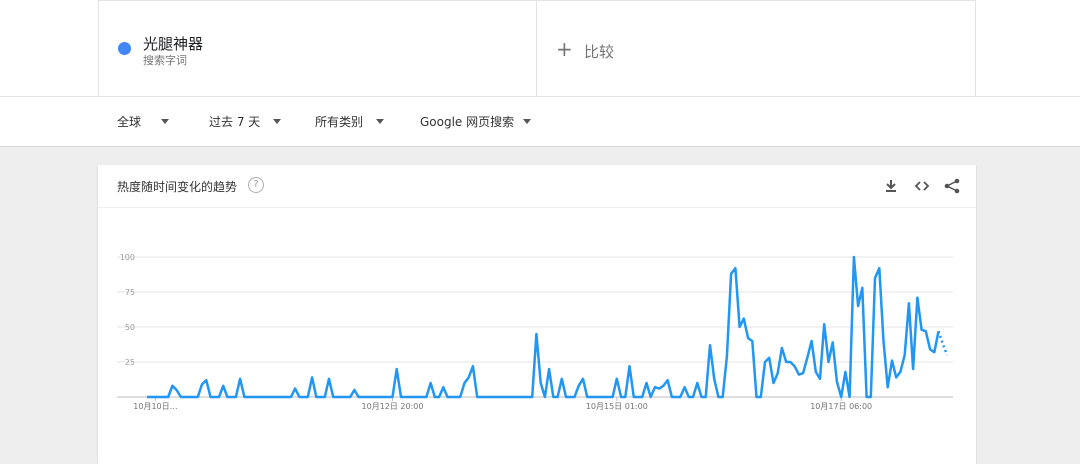  What do you see at coordinates (952, 186) in the screenshot?
I see `share-icon` at bounding box center [952, 186].